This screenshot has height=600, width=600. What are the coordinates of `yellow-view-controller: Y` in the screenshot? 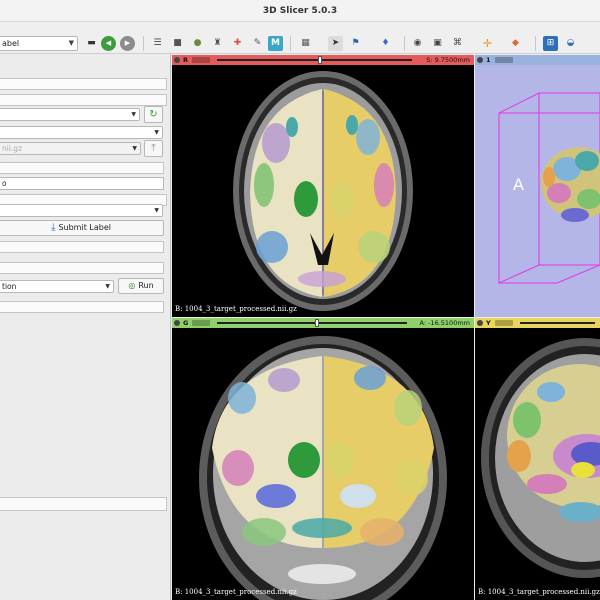 It's located at (537, 323).